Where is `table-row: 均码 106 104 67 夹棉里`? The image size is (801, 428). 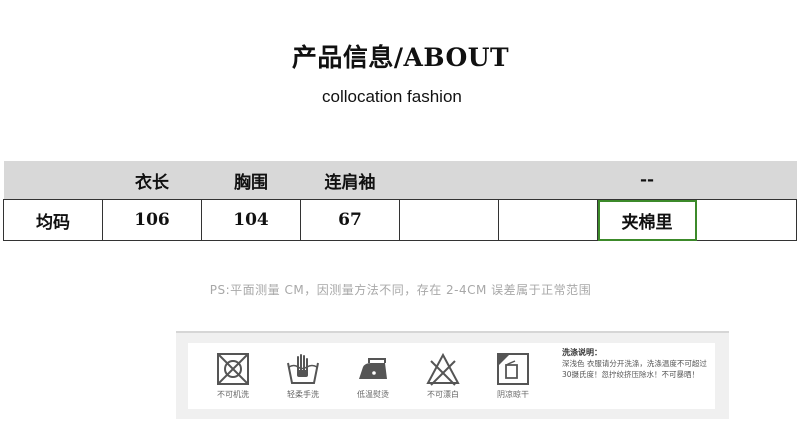
table-row: 均码 106 104 67 夹棉里 is located at coordinates (400, 220).